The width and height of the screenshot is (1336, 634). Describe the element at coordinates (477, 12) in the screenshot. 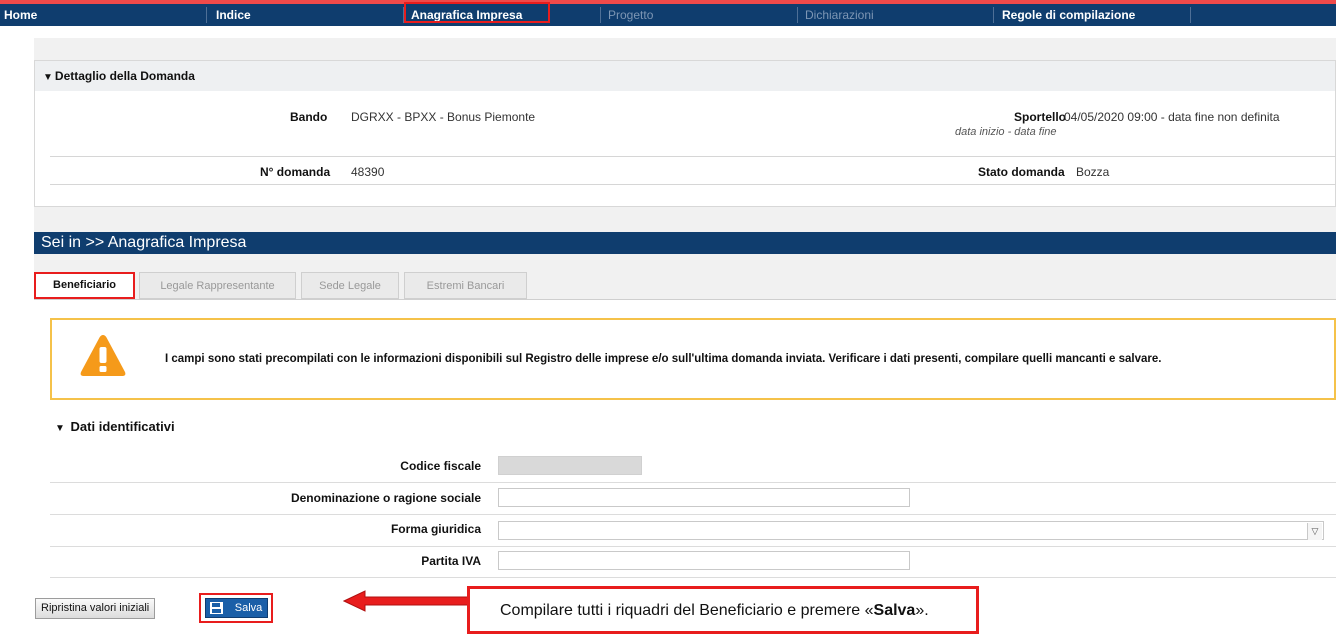

I see `nav-highlight-box` at that location.